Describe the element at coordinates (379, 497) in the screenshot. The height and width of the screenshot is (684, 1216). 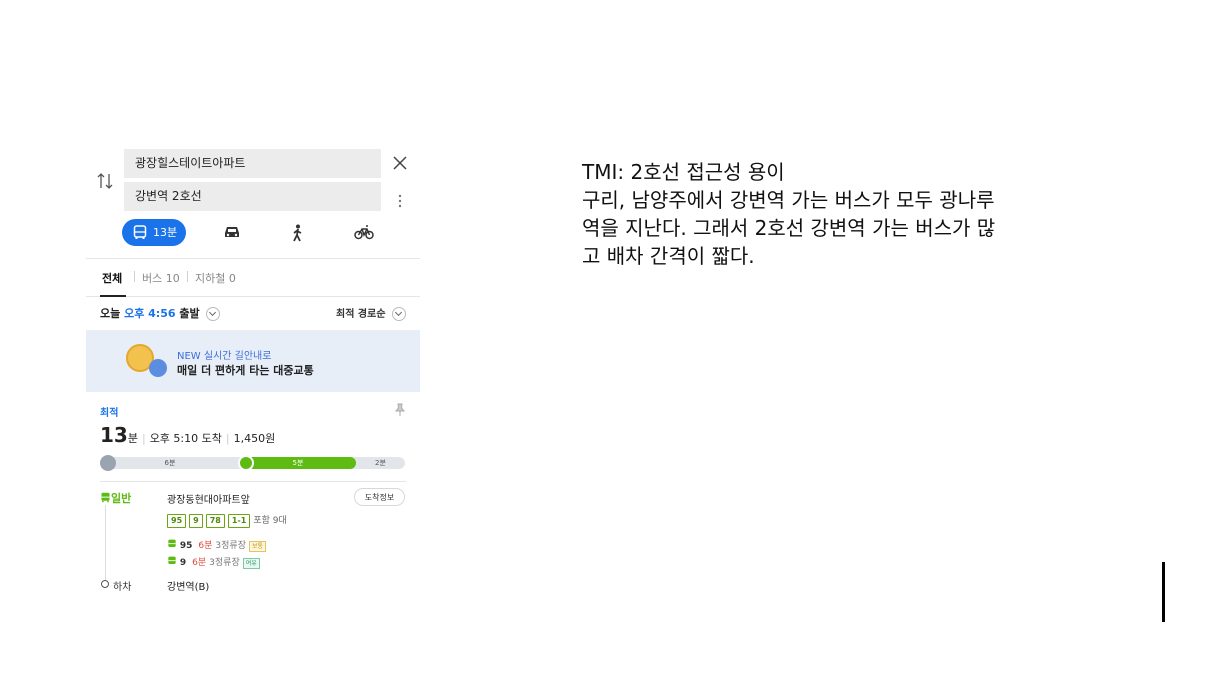
I see `arrival-info-button: 도착정보` at that location.